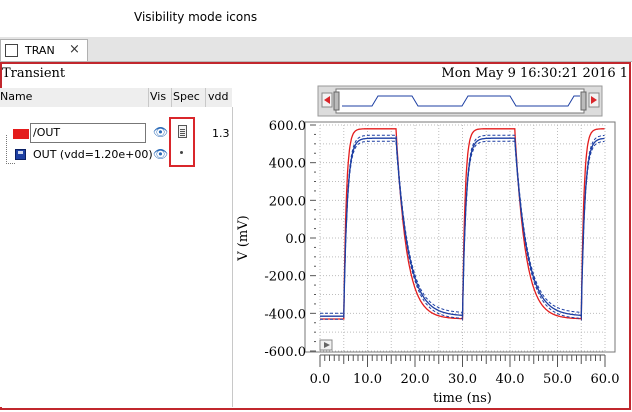  I want to click on overview-navigator, so click(460, 101).